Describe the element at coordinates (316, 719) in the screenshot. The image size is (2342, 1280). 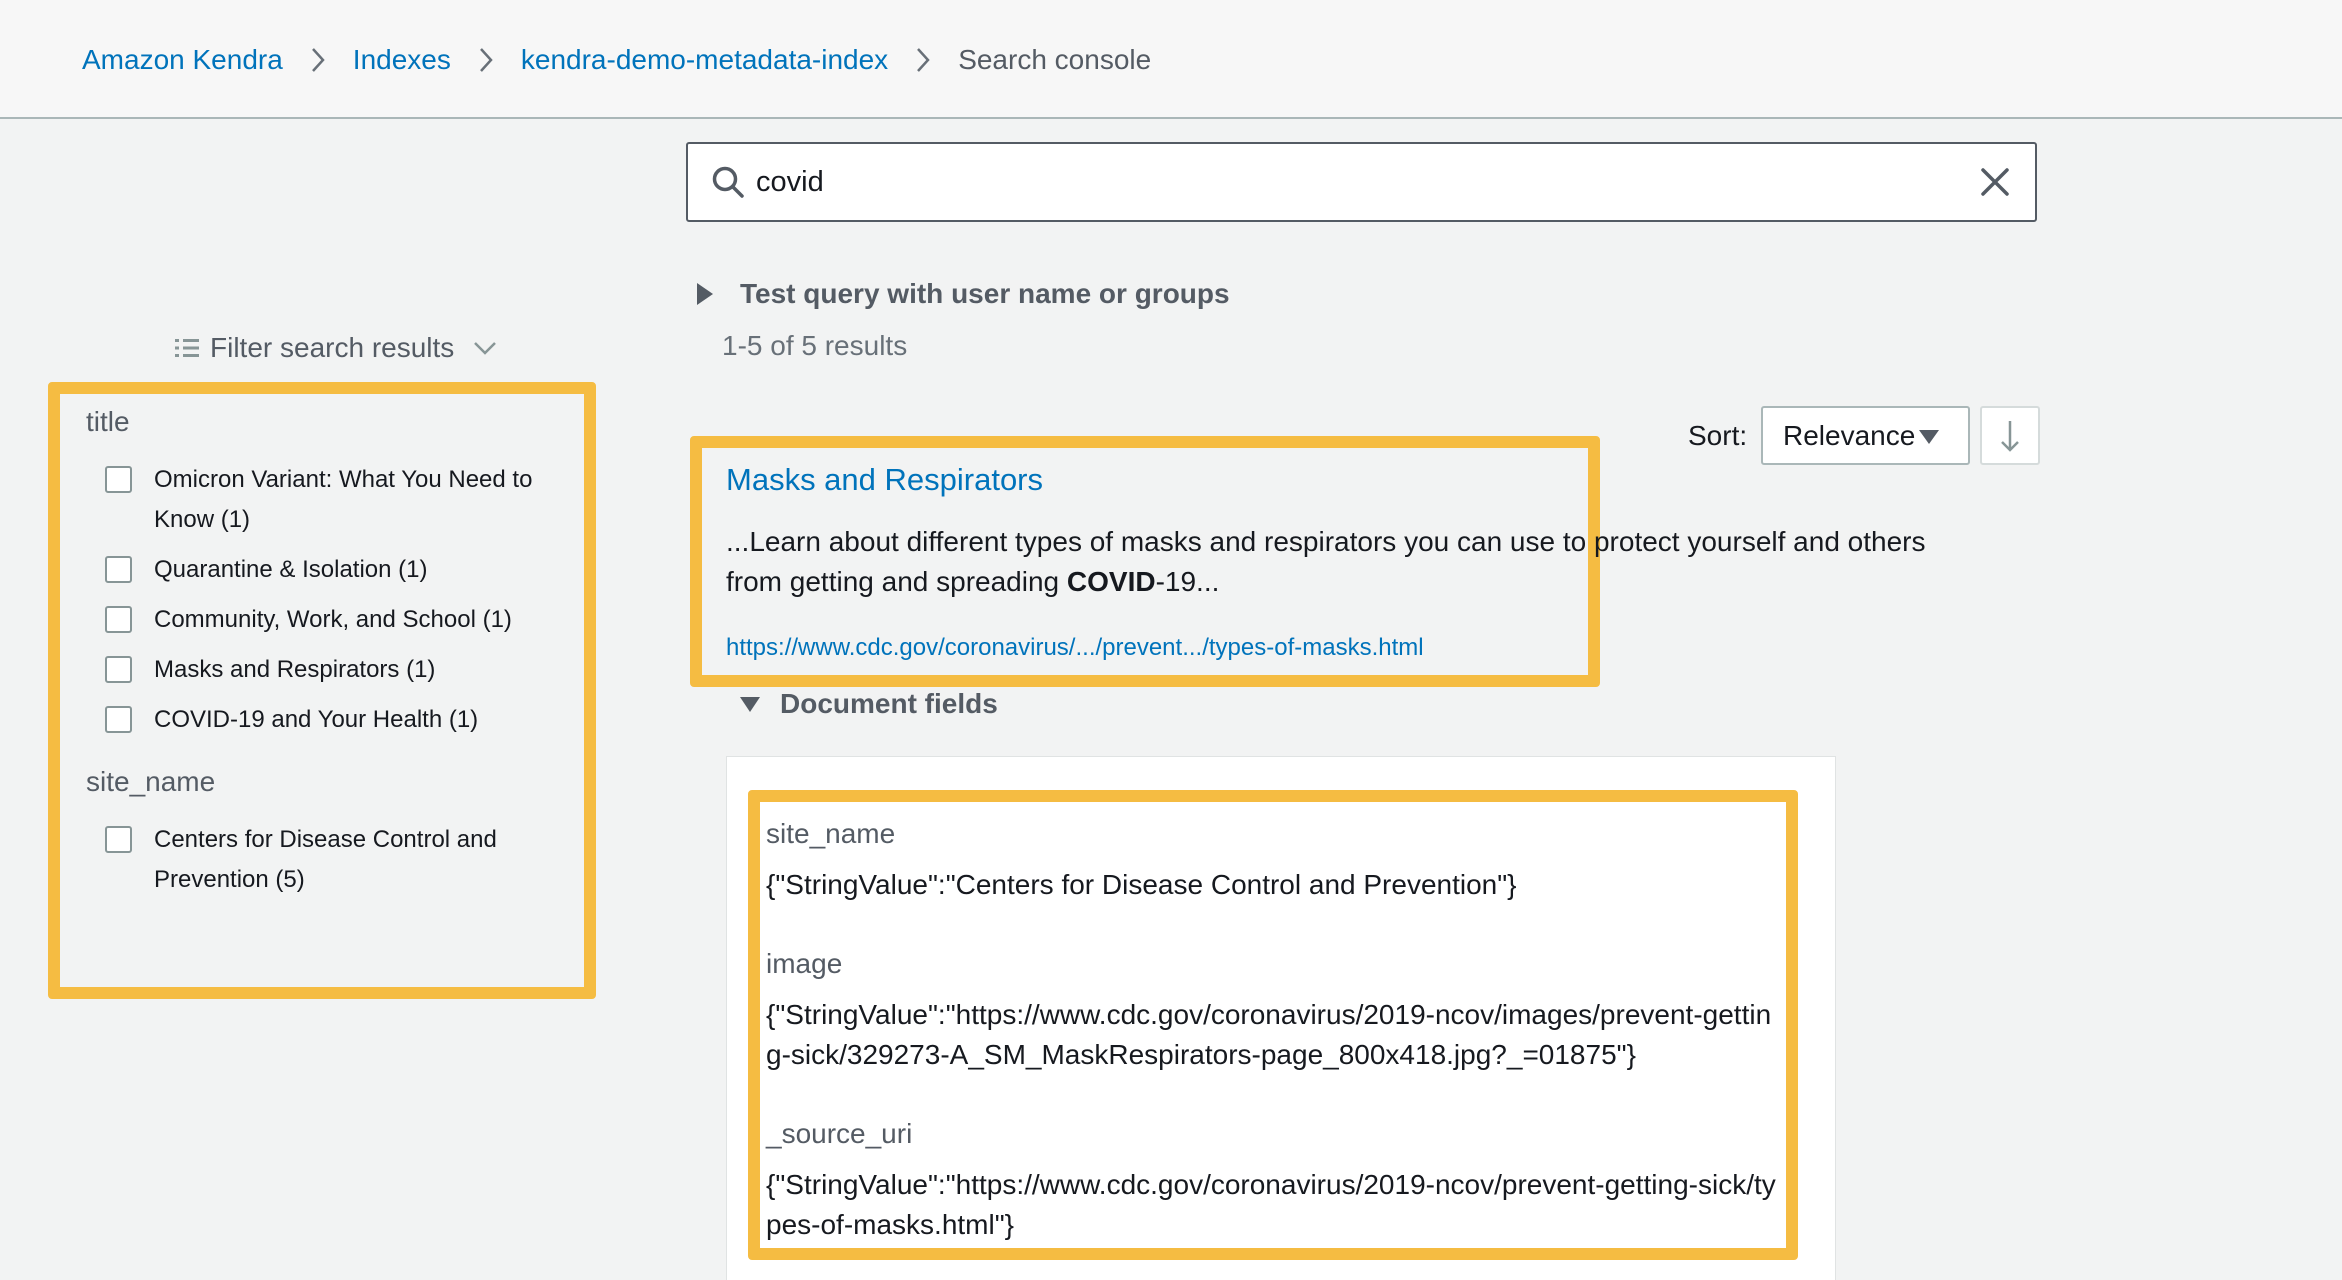
I see `facet-option-label: COVID-19 and Your Health (1)` at that location.